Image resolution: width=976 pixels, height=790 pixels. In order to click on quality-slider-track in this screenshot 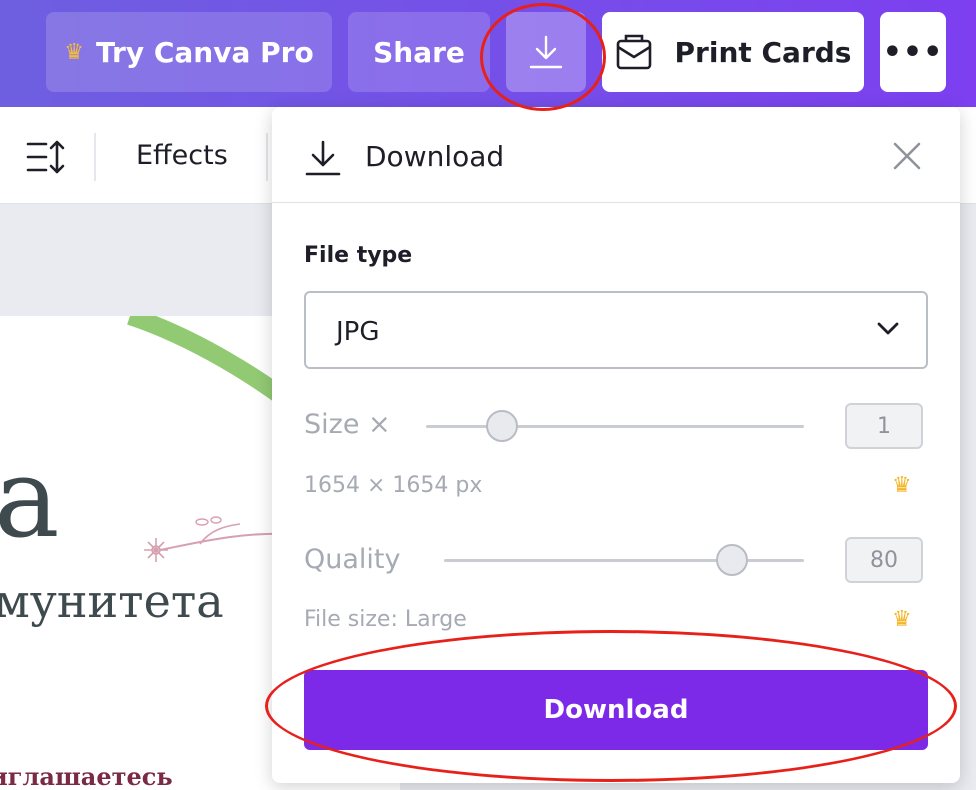, I will do `click(624, 560)`.